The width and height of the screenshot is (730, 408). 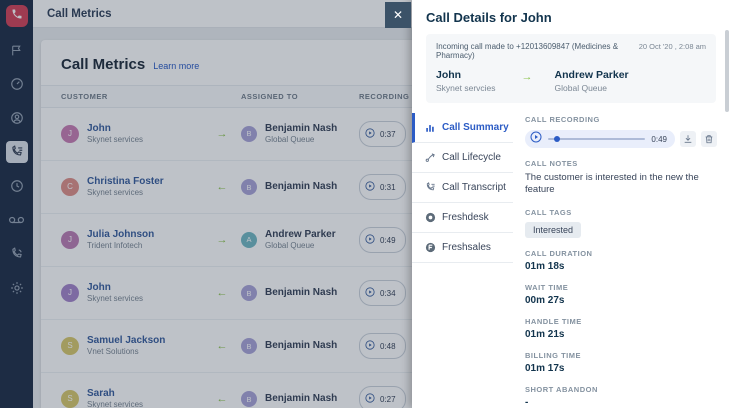 I want to click on seek-thumb, so click(x=556, y=139).